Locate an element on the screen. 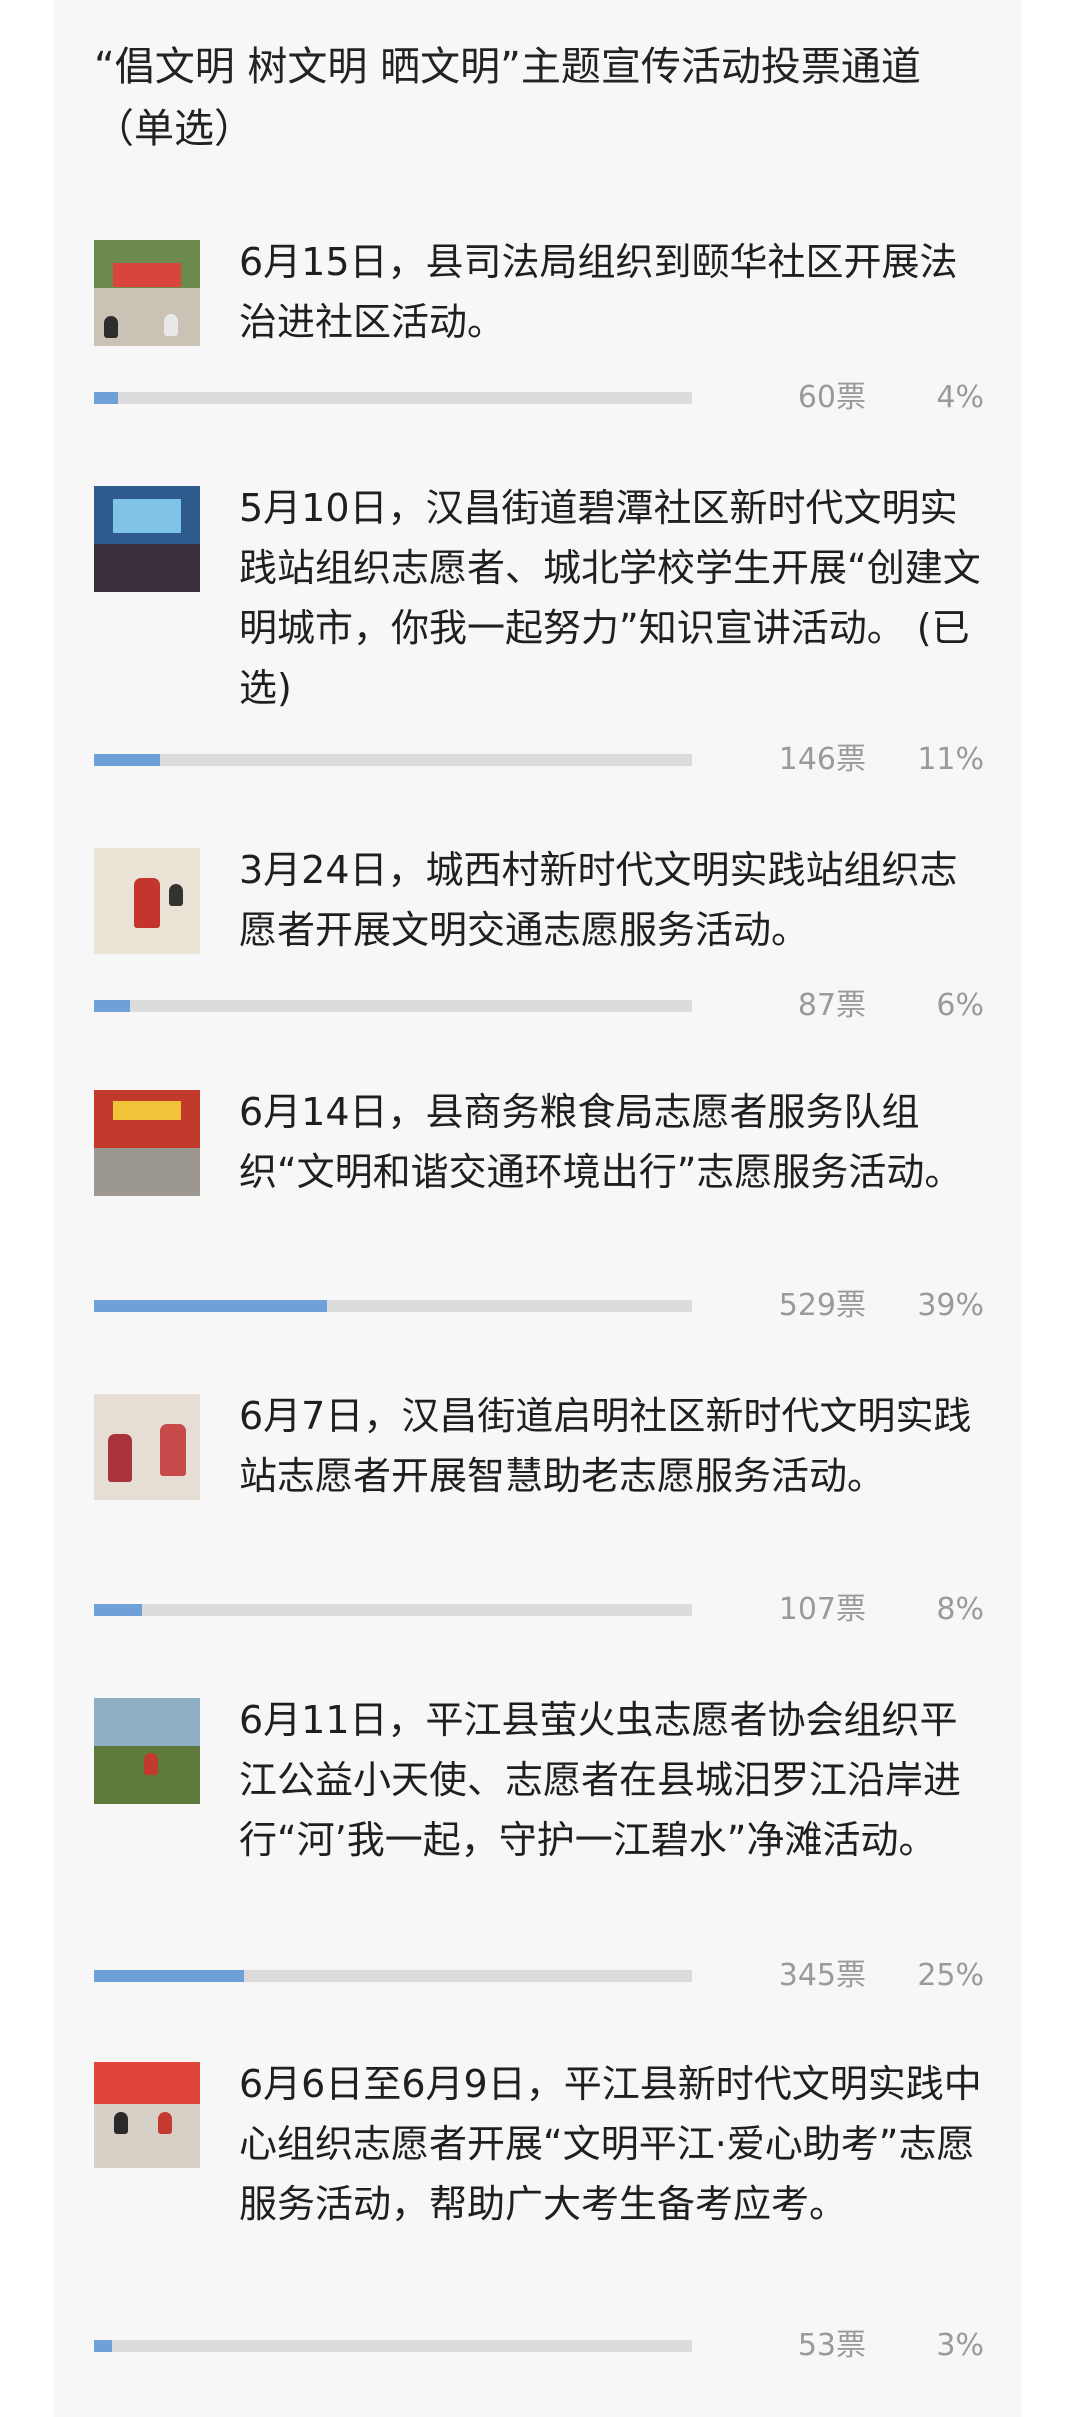 The width and height of the screenshot is (1080, 2417). vote-count: 60票 is located at coordinates (831, 397).